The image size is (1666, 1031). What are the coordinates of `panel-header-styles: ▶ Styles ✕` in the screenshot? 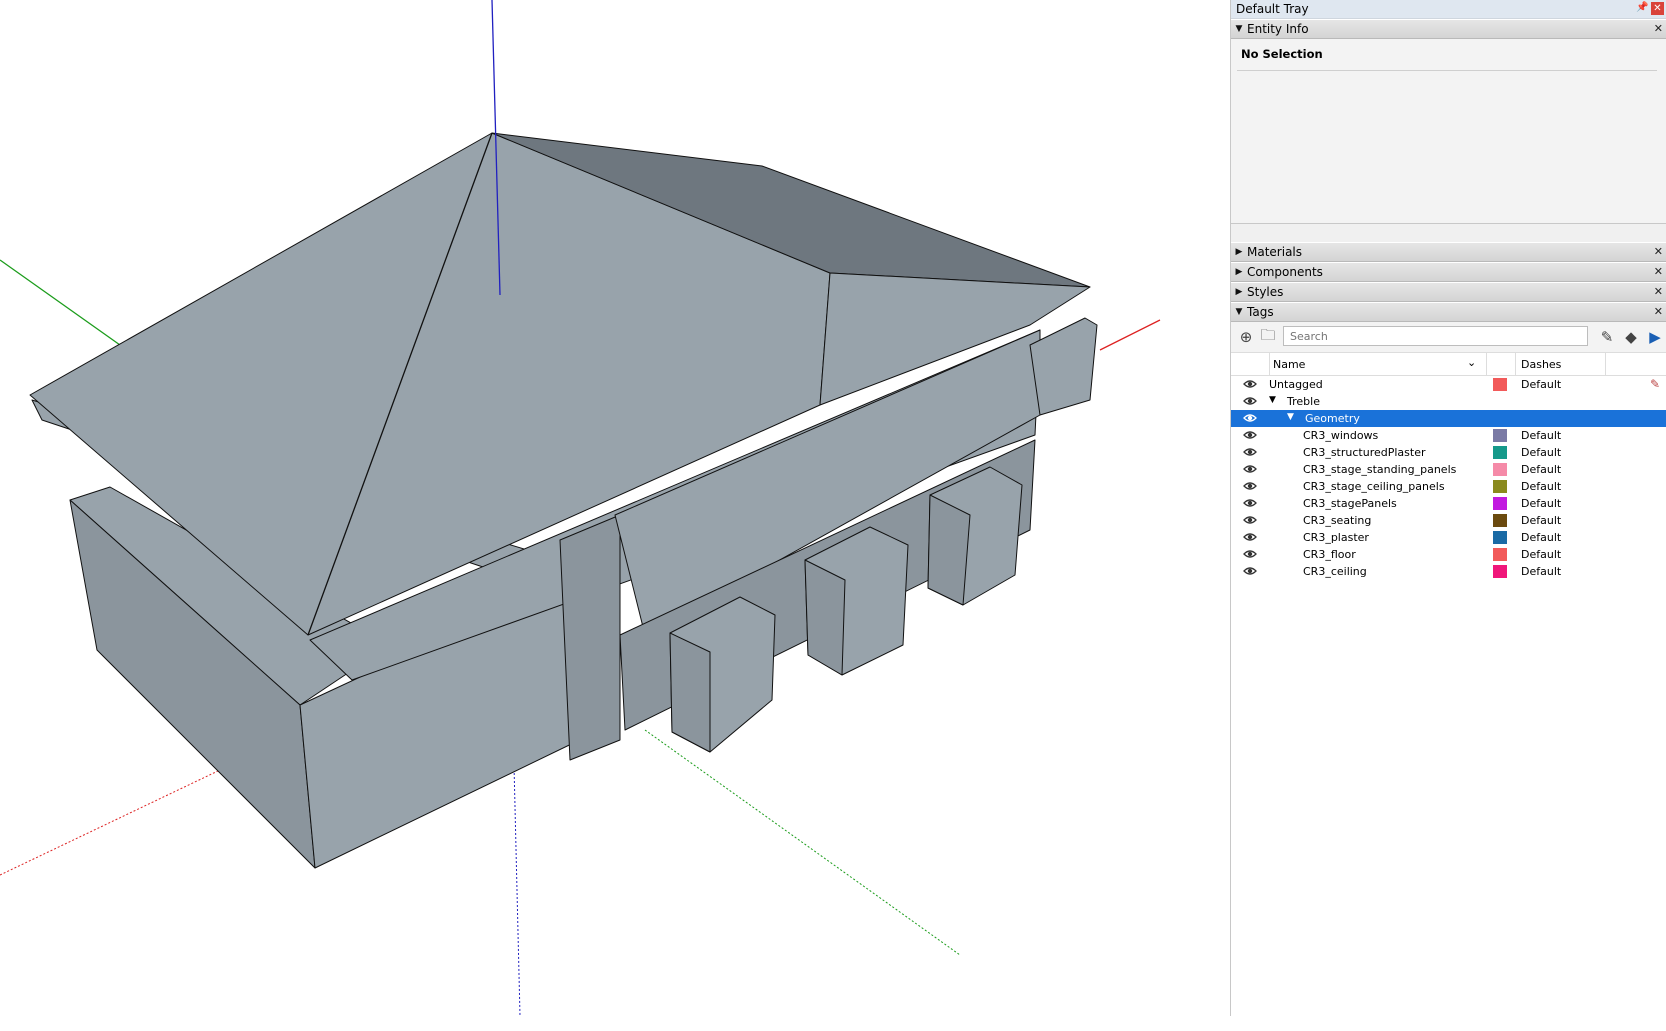 It's located at (1448, 292).